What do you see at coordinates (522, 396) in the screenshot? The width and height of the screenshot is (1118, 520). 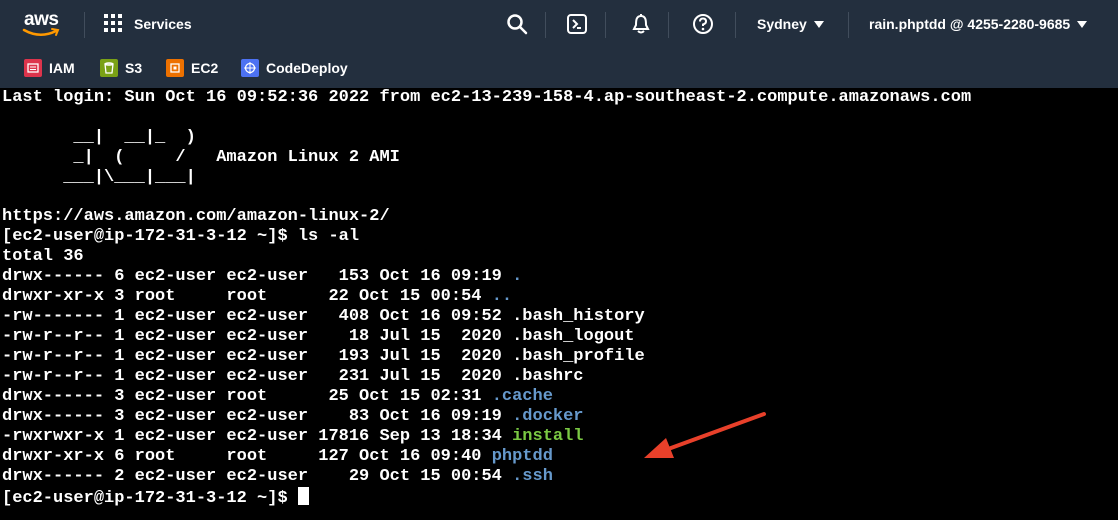 I see `file-name: .cache` at bounding box center [522, 396].